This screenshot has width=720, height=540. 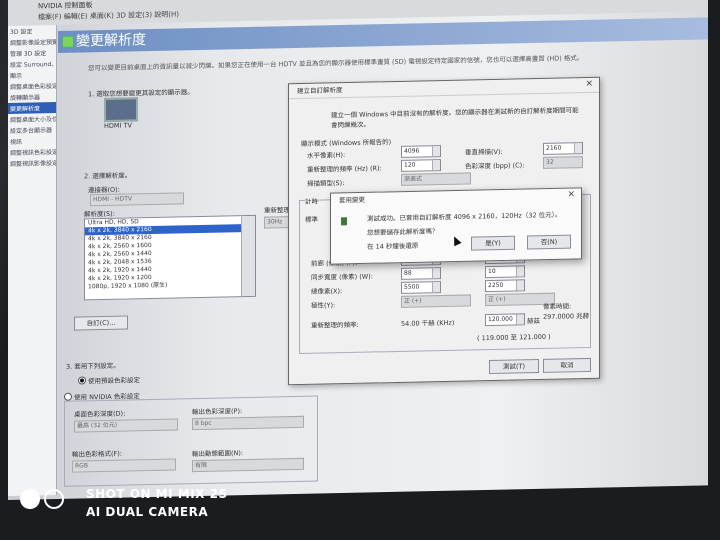 I want to click on no-button: 否(N), so click(x=549, y=242).